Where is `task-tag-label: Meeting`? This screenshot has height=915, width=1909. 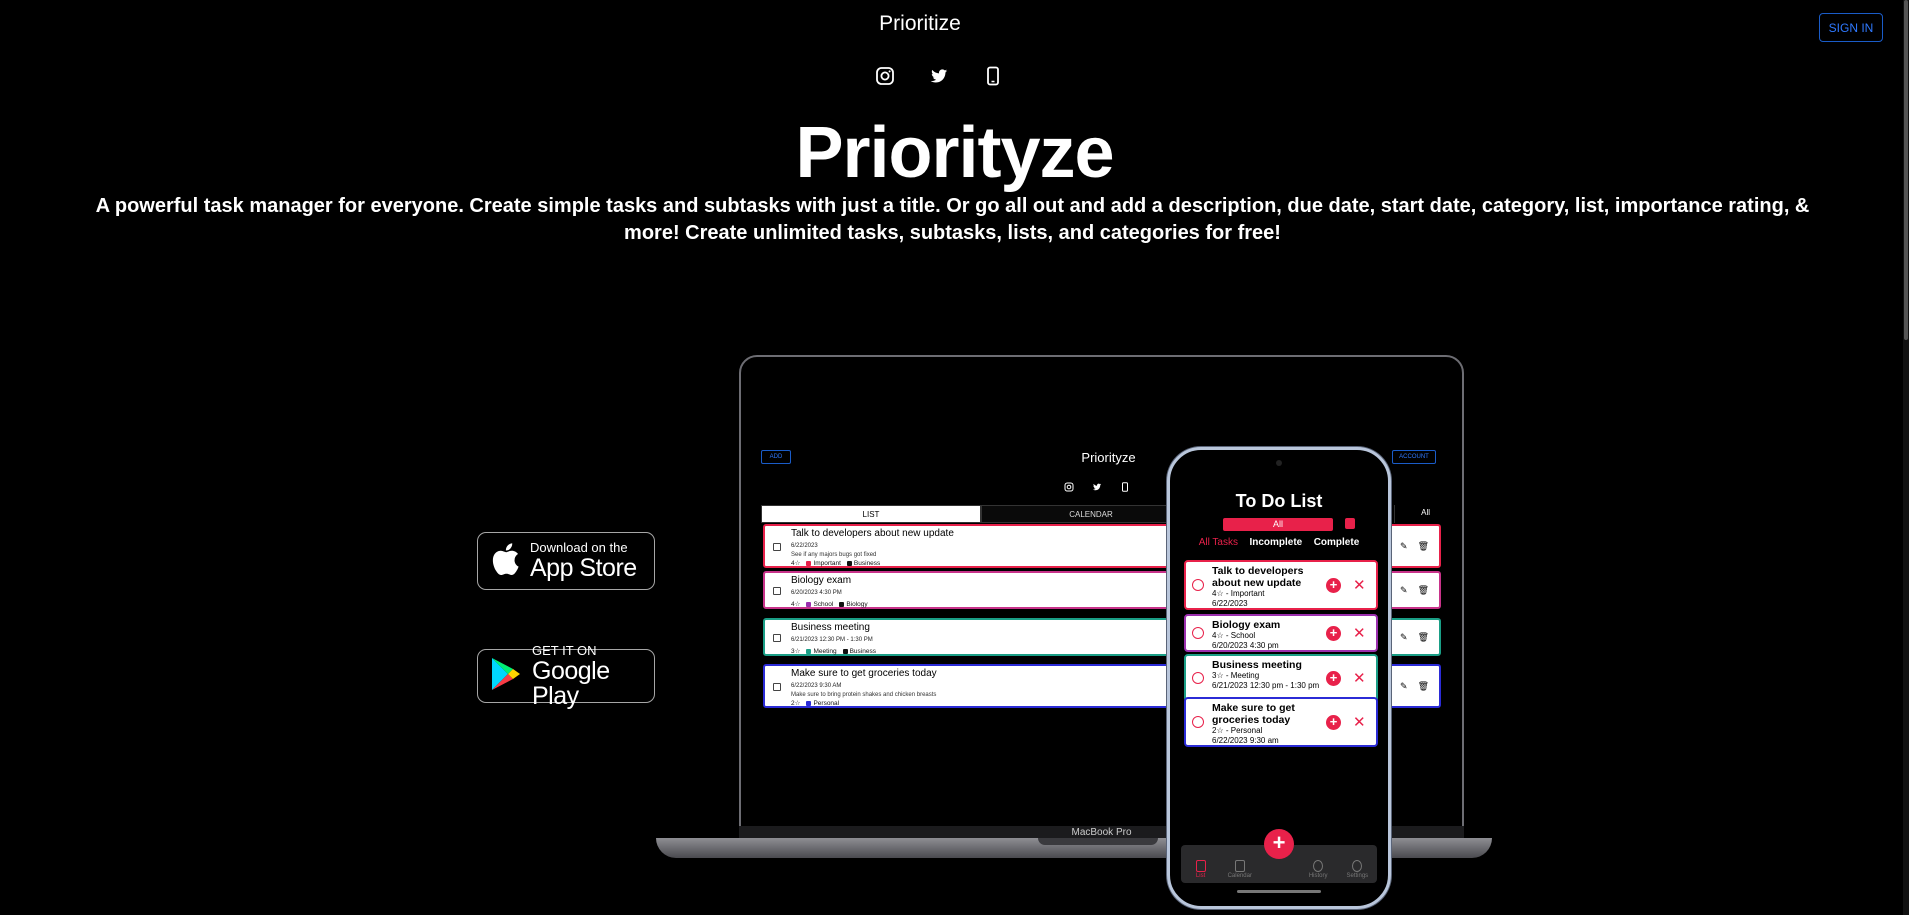
task-tag-label: Meeting is located at coordinates (825, 651).